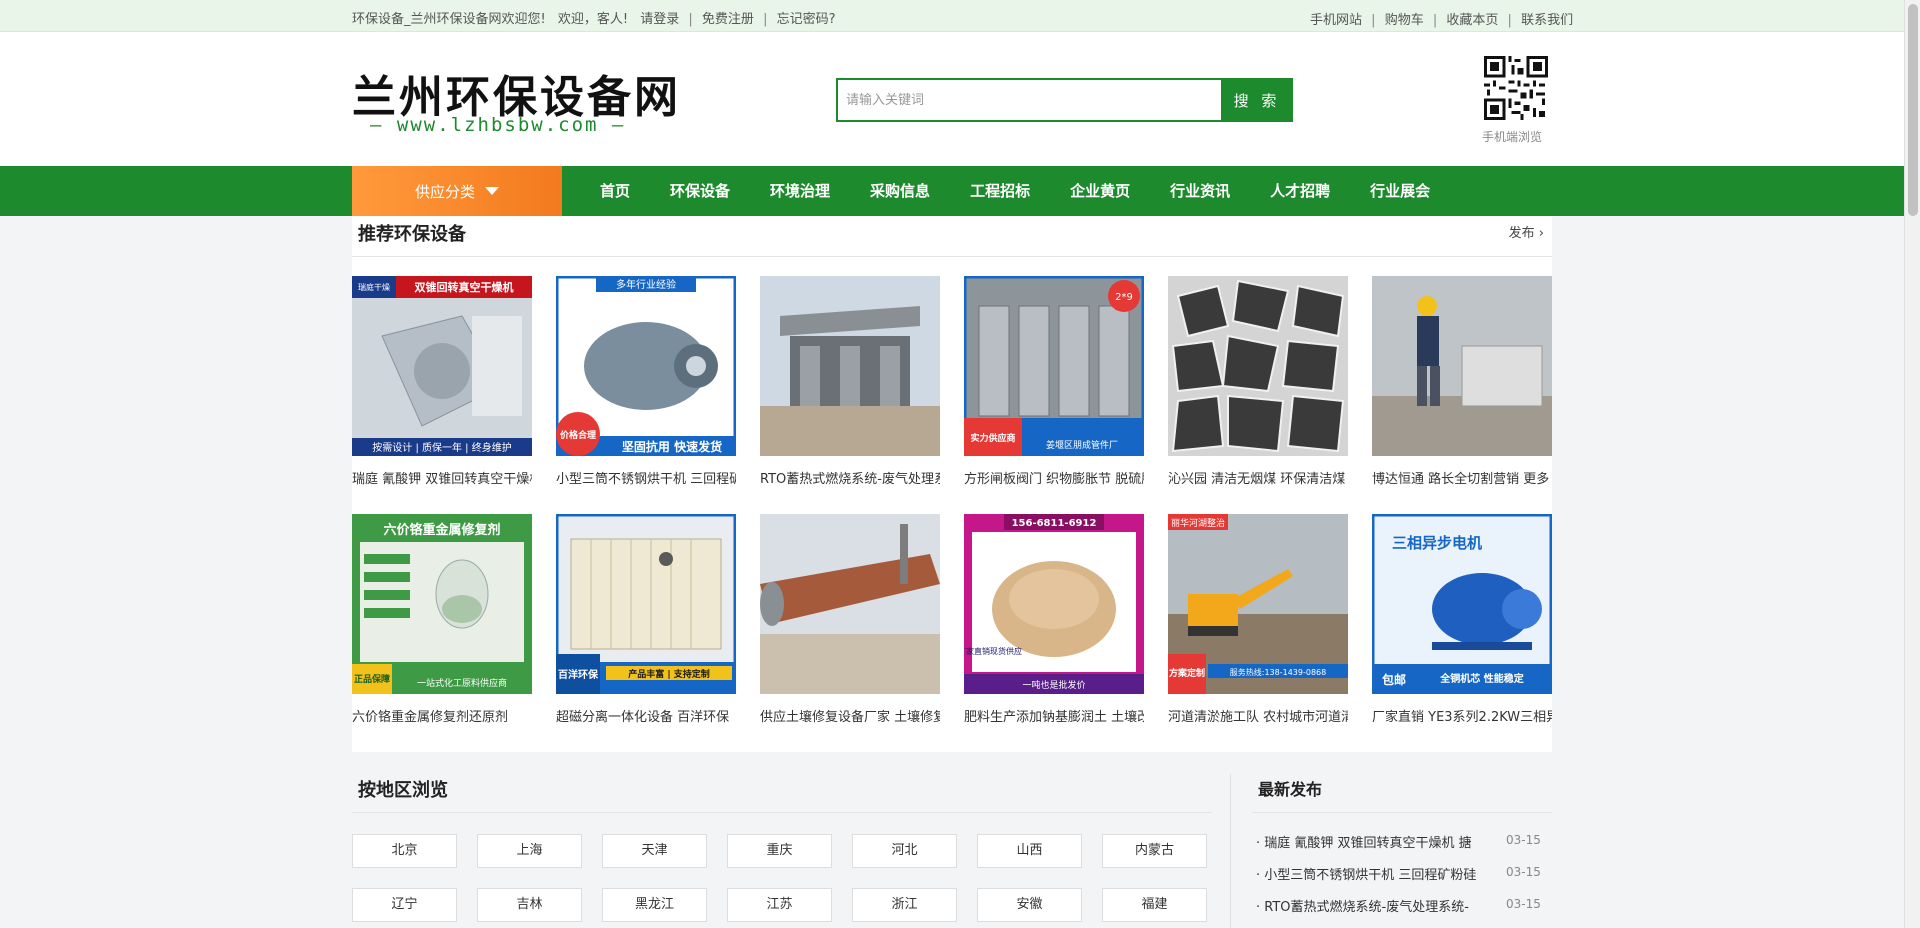 The image size is (1920, 928). Describe the element at coordinates (659, 19) in the screenshot. I see `login-link: 请登录` at that location.